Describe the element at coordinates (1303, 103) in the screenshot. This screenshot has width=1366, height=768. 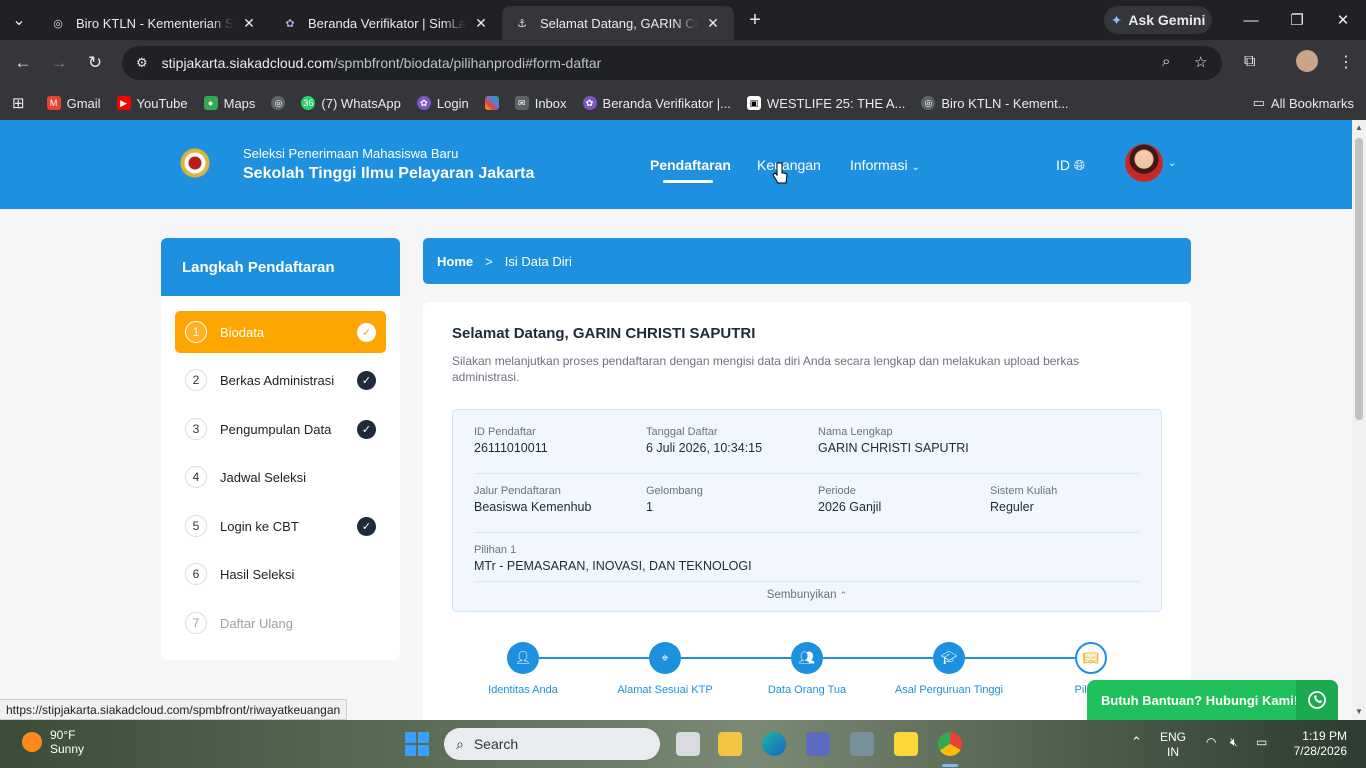
I see `all-bookmarks: ▭ All Bookmarks` at that location.